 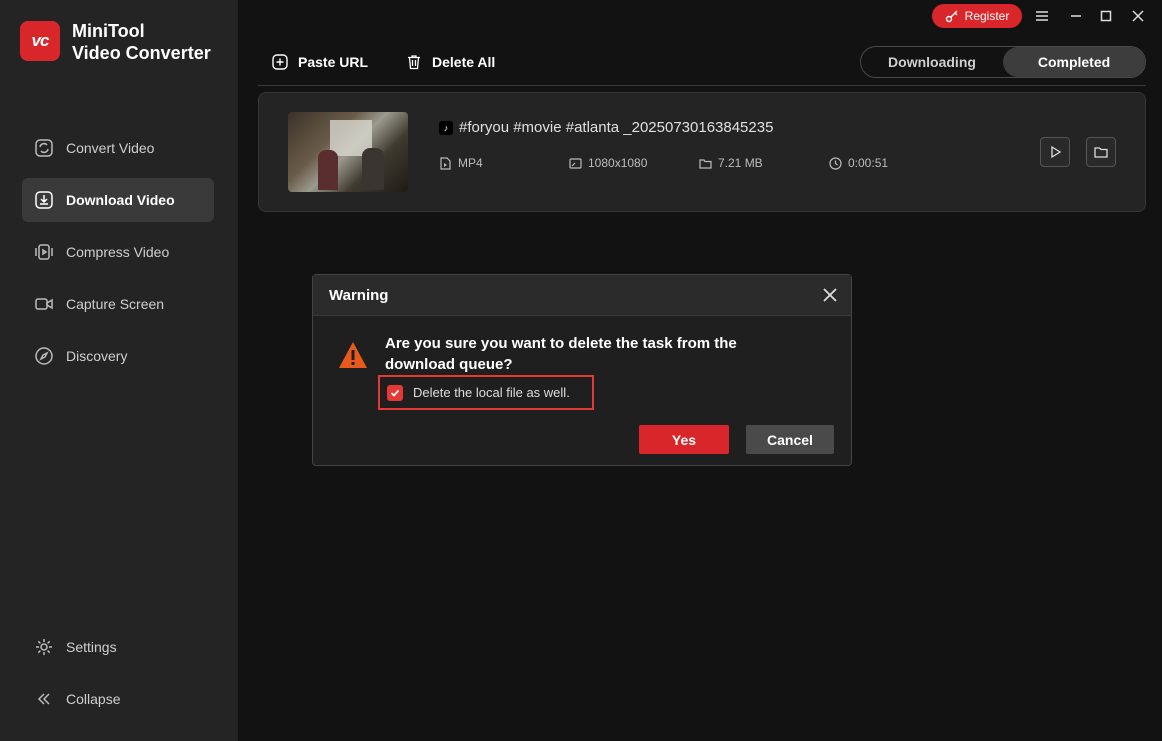 What do you see at coordinates (830, 295) in the screenshot?
I see `dialog-close-button` at bounding box center [830, 295].